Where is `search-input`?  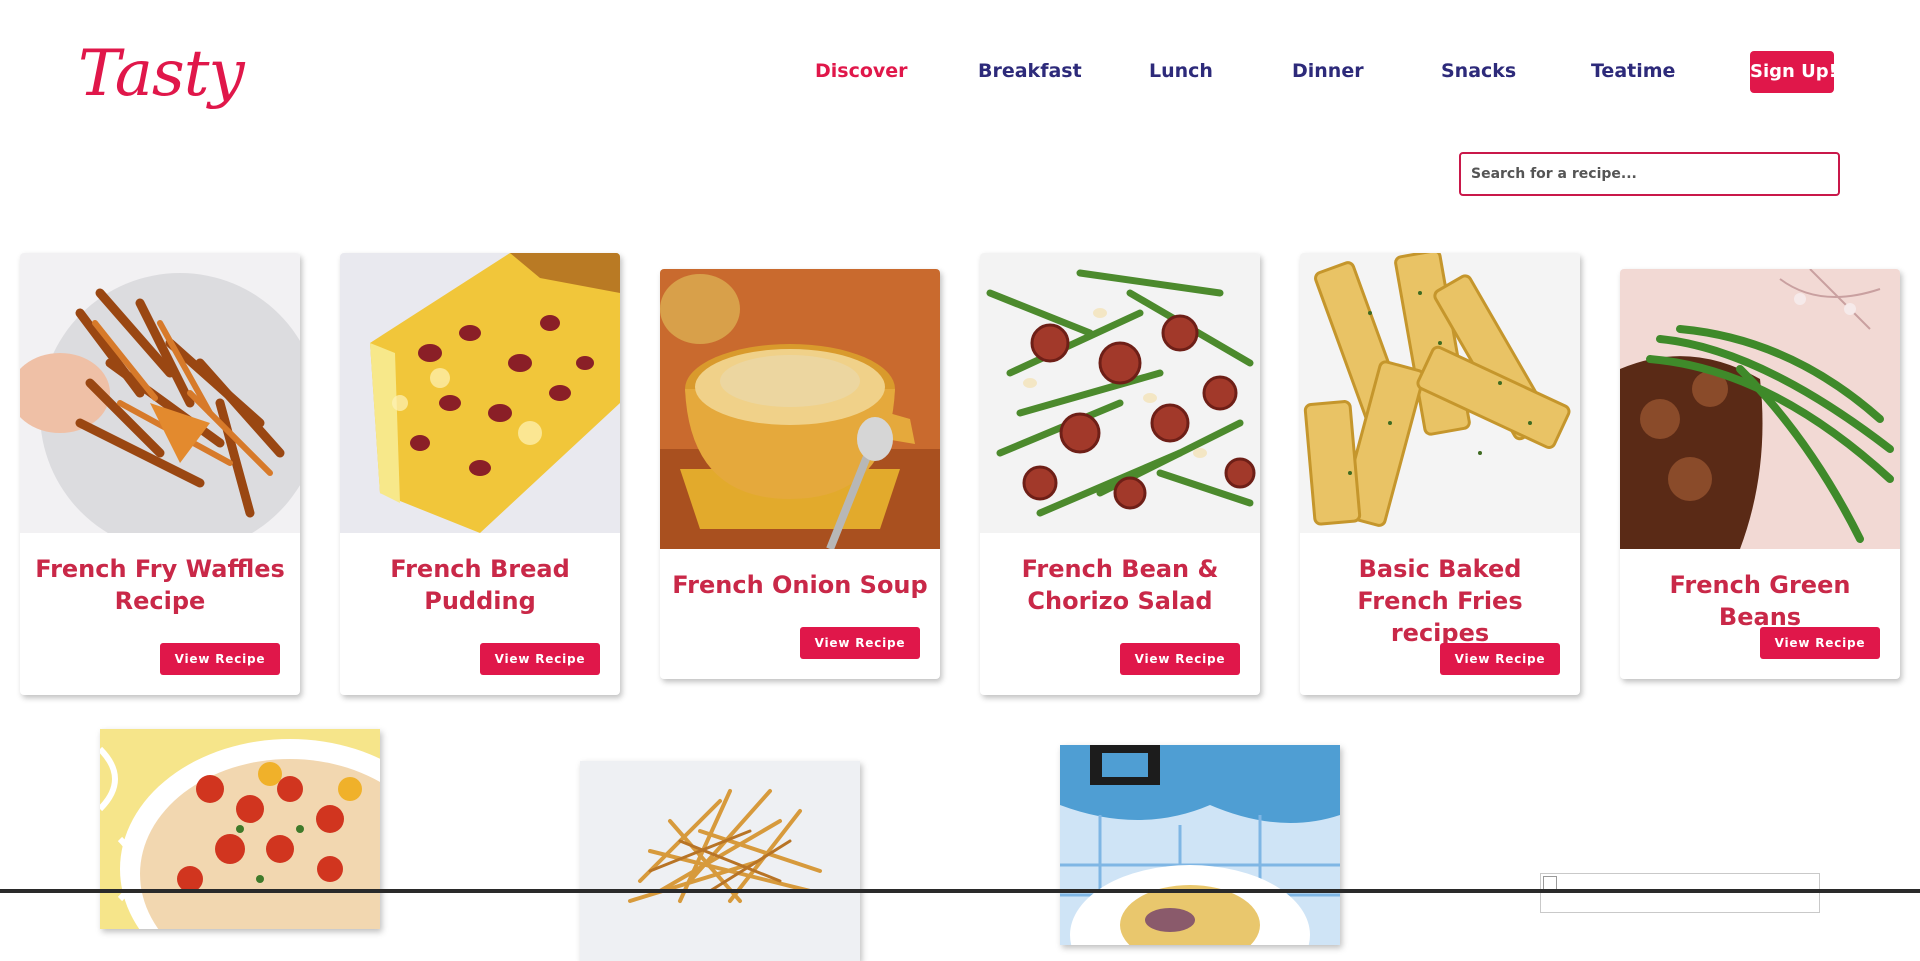 search-input is located at coordinates (1649, 174).